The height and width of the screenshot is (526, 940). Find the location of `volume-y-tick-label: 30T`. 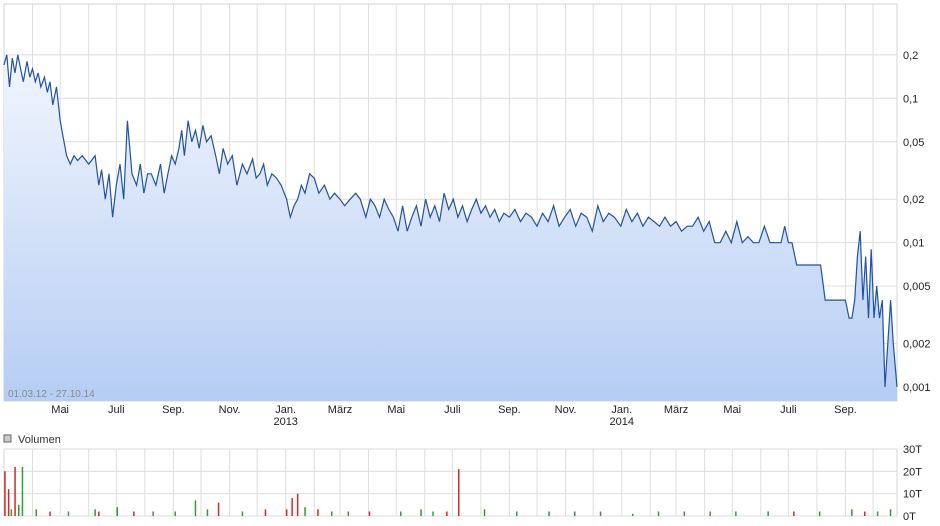

volume-y-tick-label: 30T is located at coordinates (912, 450).